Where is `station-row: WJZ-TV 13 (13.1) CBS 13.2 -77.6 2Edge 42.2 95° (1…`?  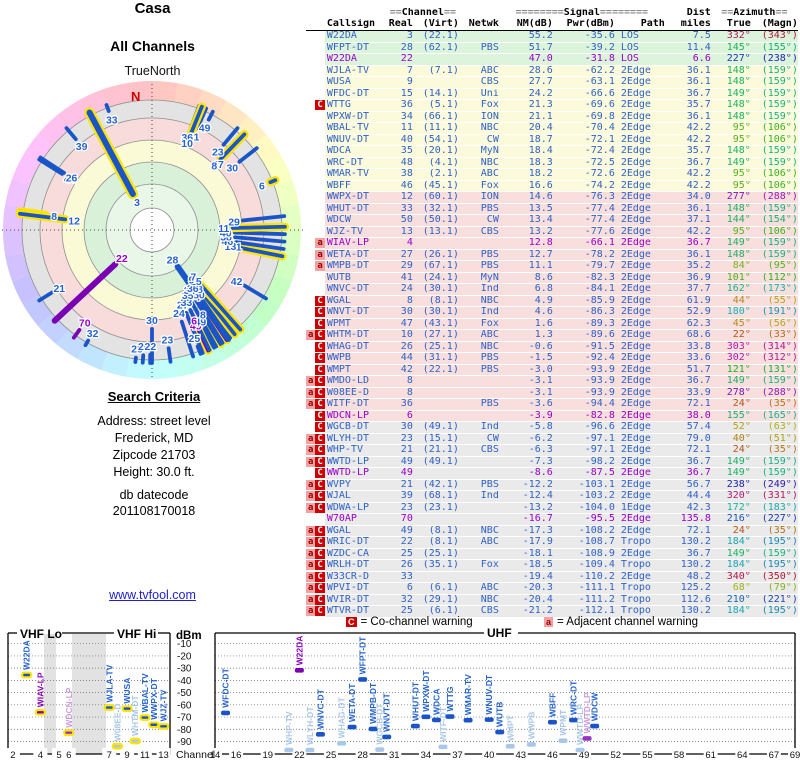
station-row: WJZ-TV 13 (13.1) CBS 13.2 -77.6 2Edge 42.2 95° (1… is located at coordinates (552, 232).